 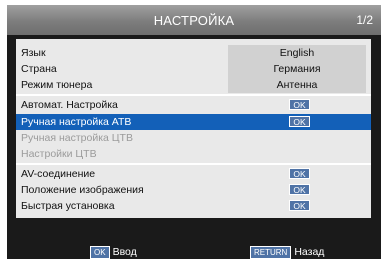 What do you see at coordinates (58, 174) in the screenshot?
I see `setting-label: AV-соединение` at bounding box center [58, 174].